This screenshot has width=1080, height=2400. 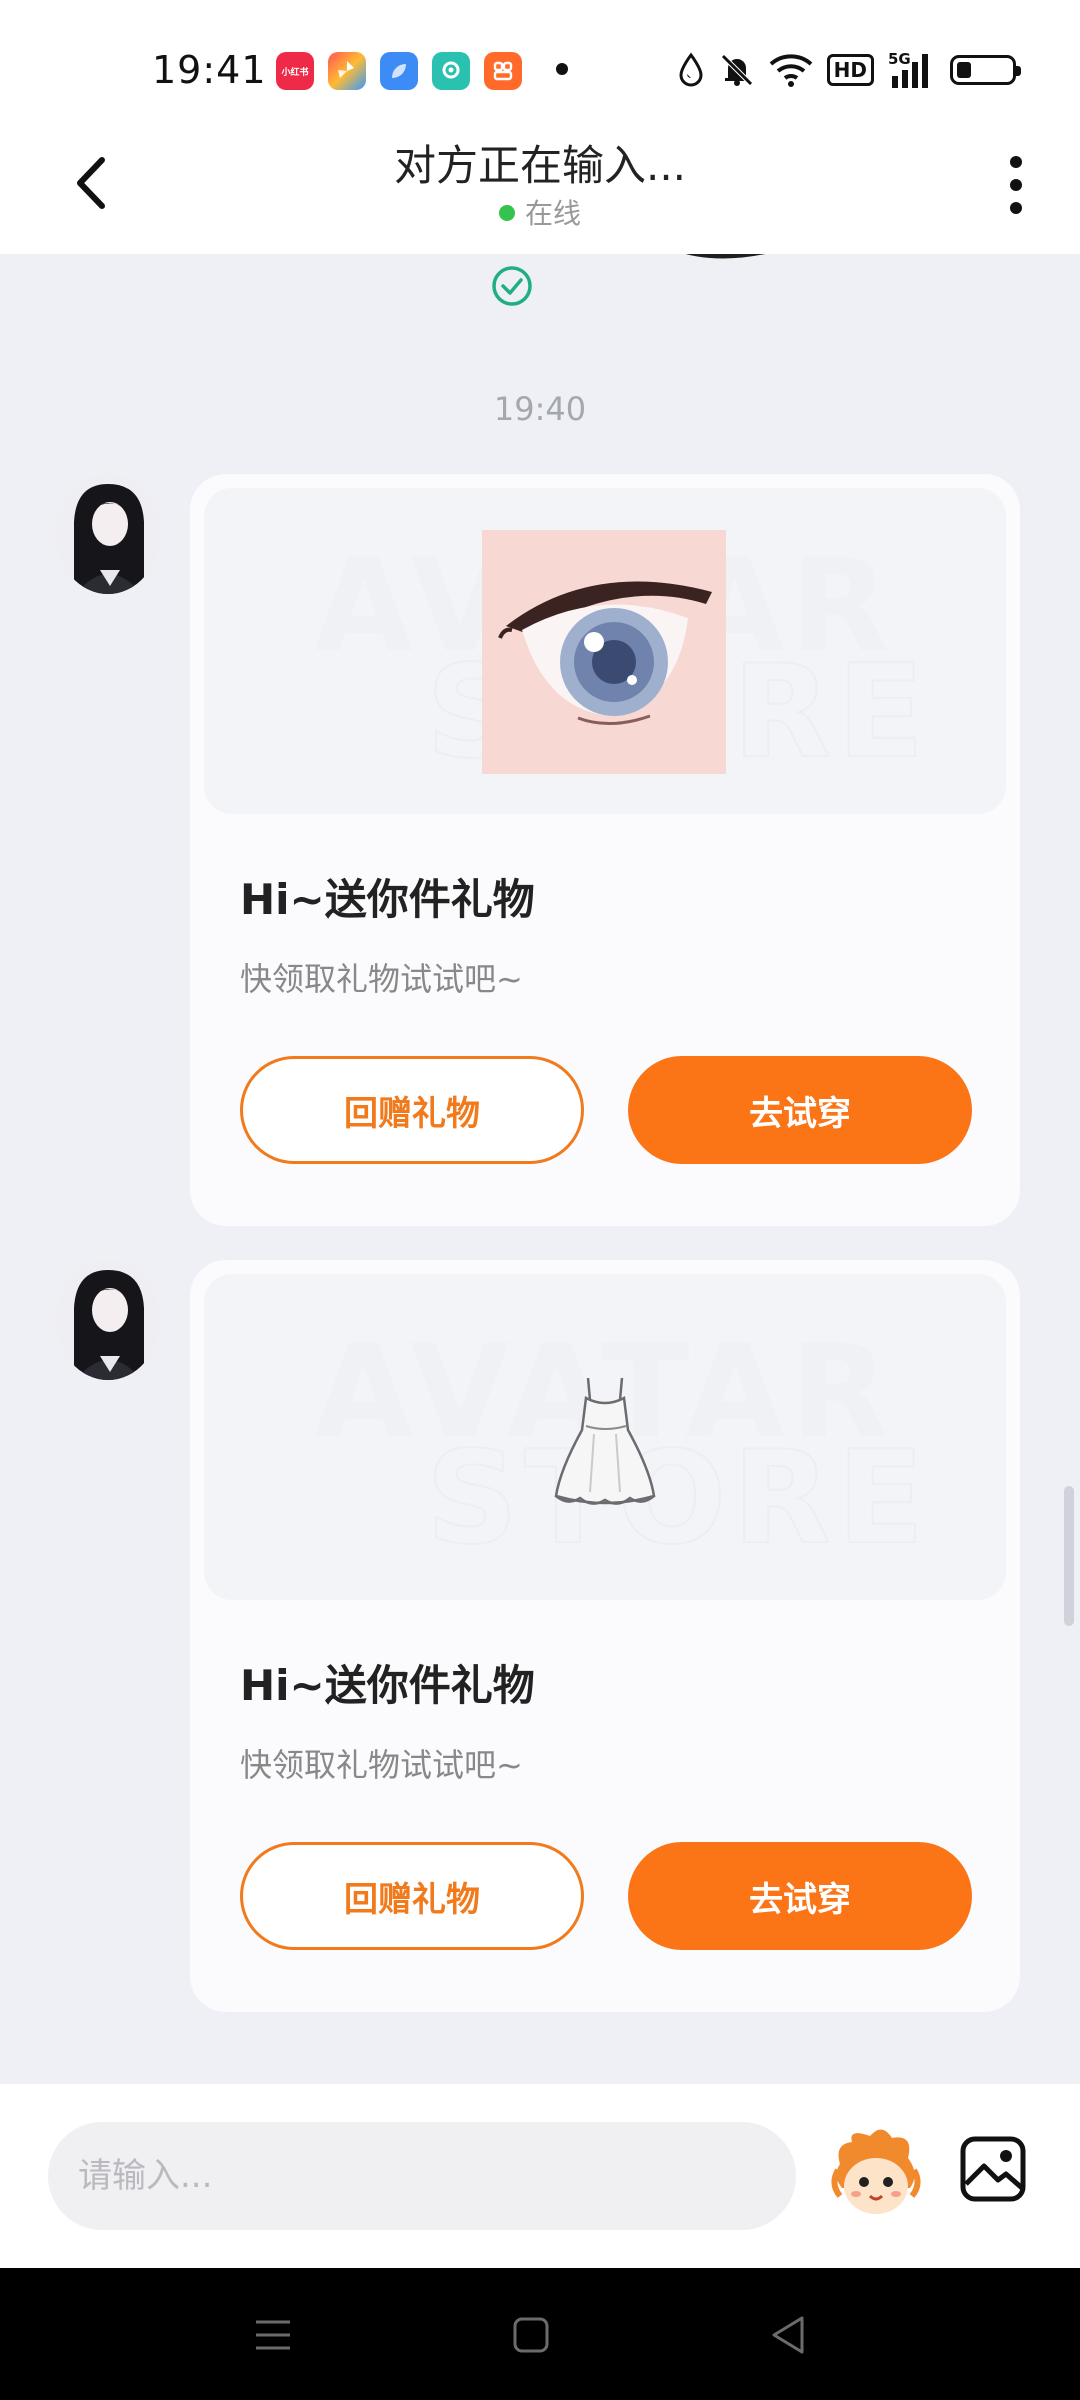 I want to click on battery-icon, so click(x=985, y=70).